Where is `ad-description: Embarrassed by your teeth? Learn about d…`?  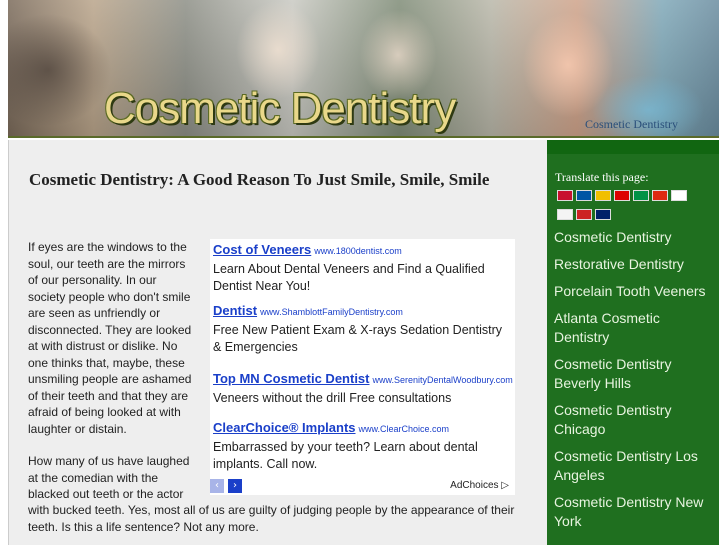 ad-description: Embarrassed by your teeth? Learn about d… is located at coordinates (345, 455).